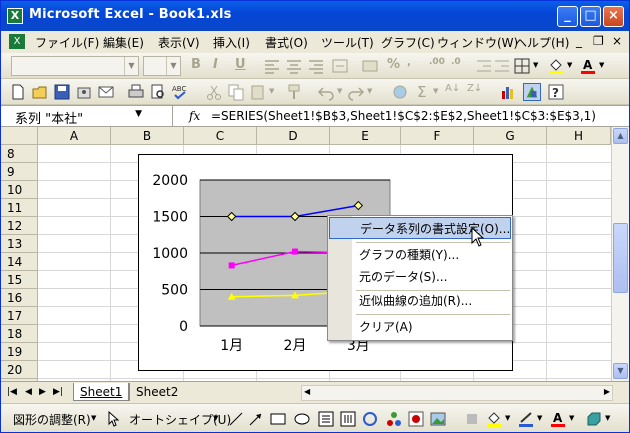 This screenshot has height=433, width=630. What do you see at coordinates (326, 419) in the screenshot?
I see `text-box-icon` at bounding box center [326, 419].